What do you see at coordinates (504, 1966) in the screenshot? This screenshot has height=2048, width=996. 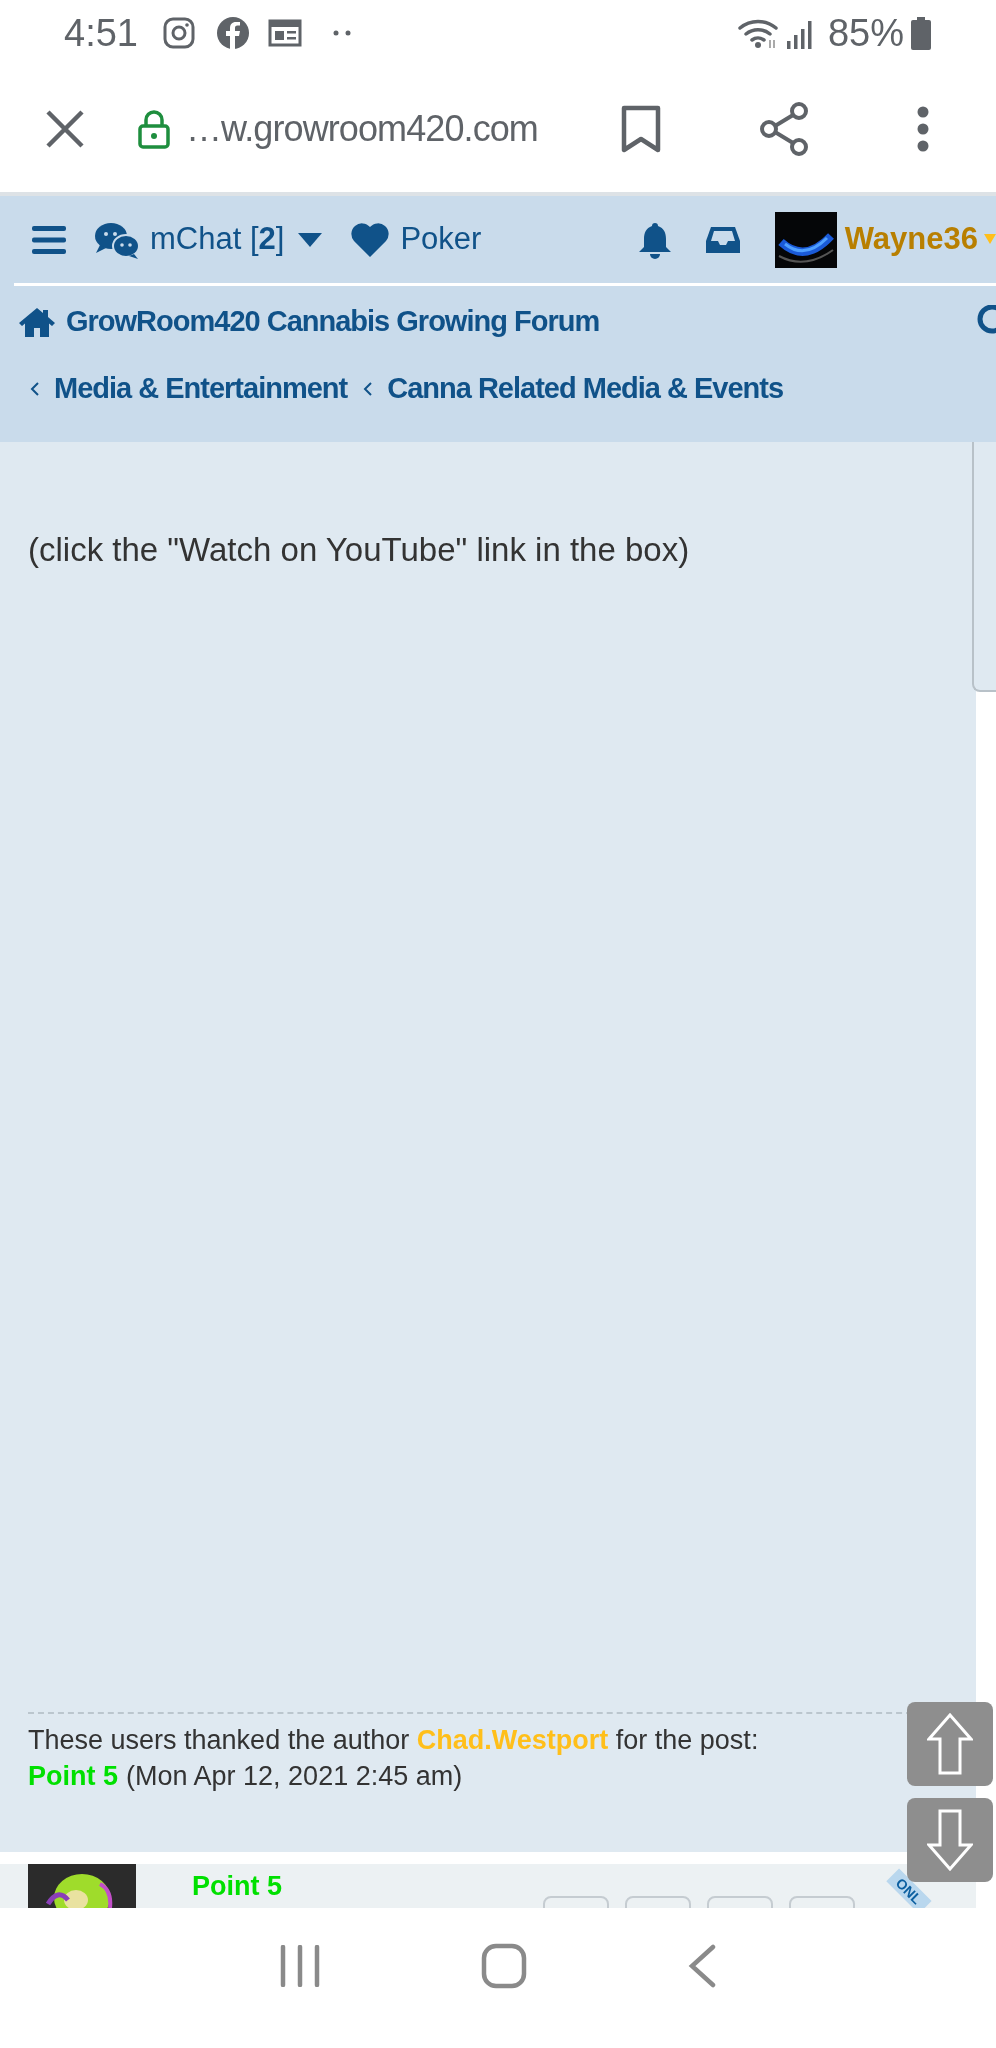 I see `home-button-icon` at bounding box center [504, 1966].